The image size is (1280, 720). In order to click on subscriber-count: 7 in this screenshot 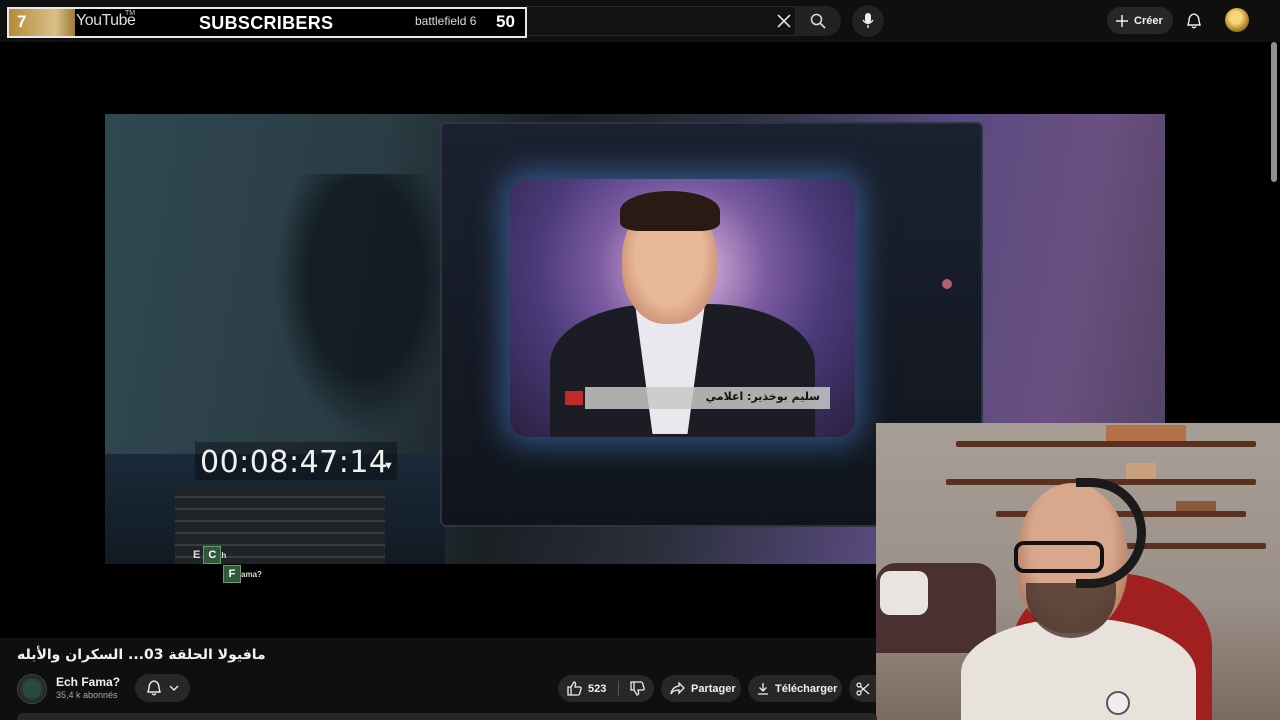, I will do `click(22, 21)`.